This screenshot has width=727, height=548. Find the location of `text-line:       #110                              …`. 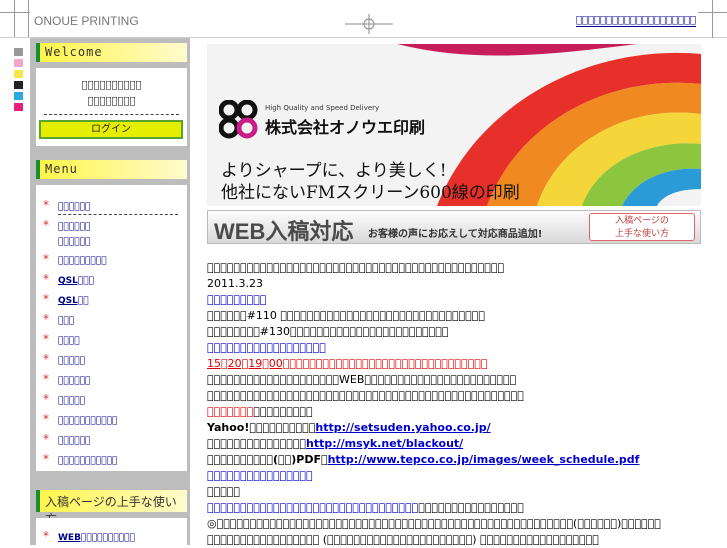

text-line:       #110                              … is located at coordinates (346, 315).